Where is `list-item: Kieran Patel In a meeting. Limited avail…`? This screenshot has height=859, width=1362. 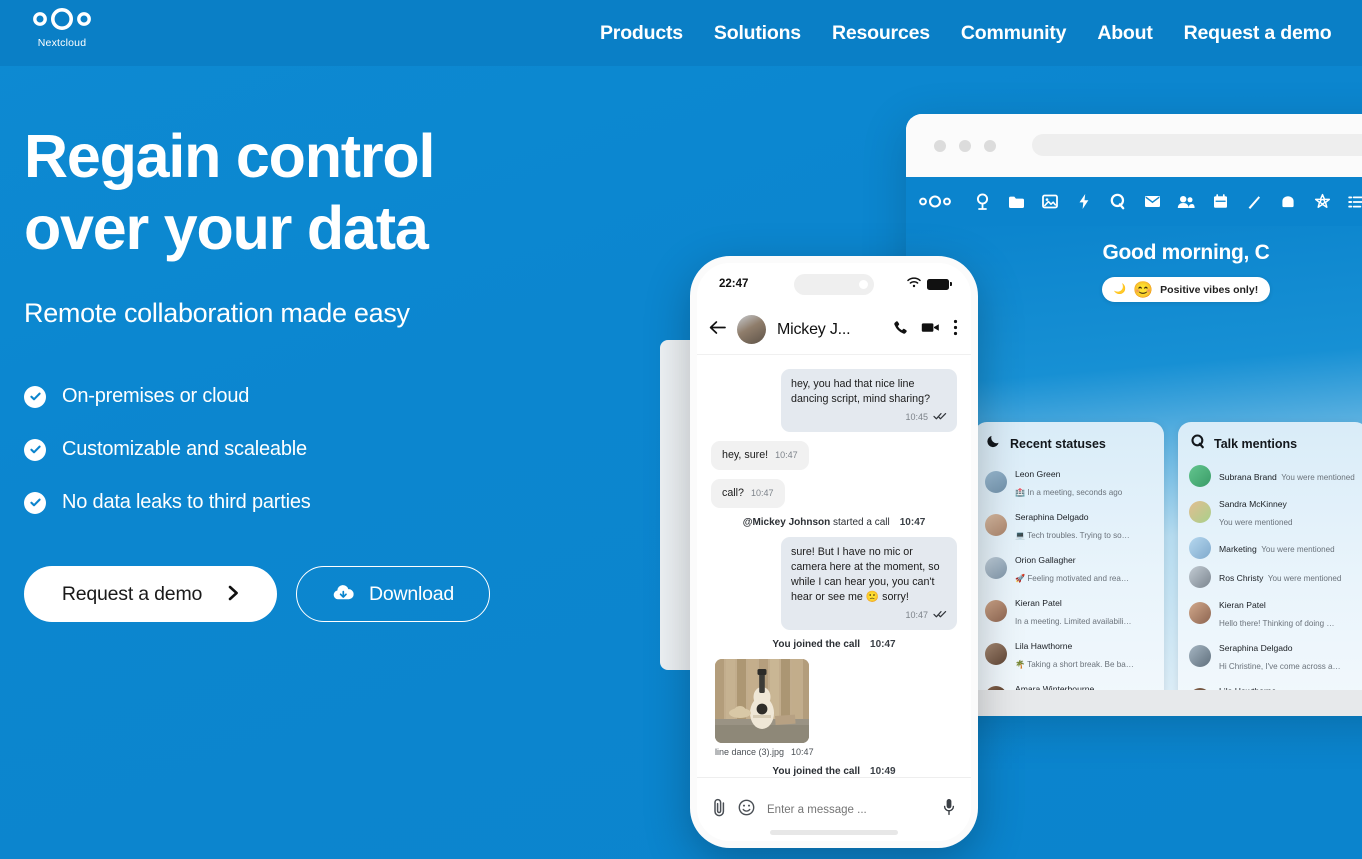
list-item: Kieran Patel In a meeting. Limited avail… is located at coordinates (1069, 611).